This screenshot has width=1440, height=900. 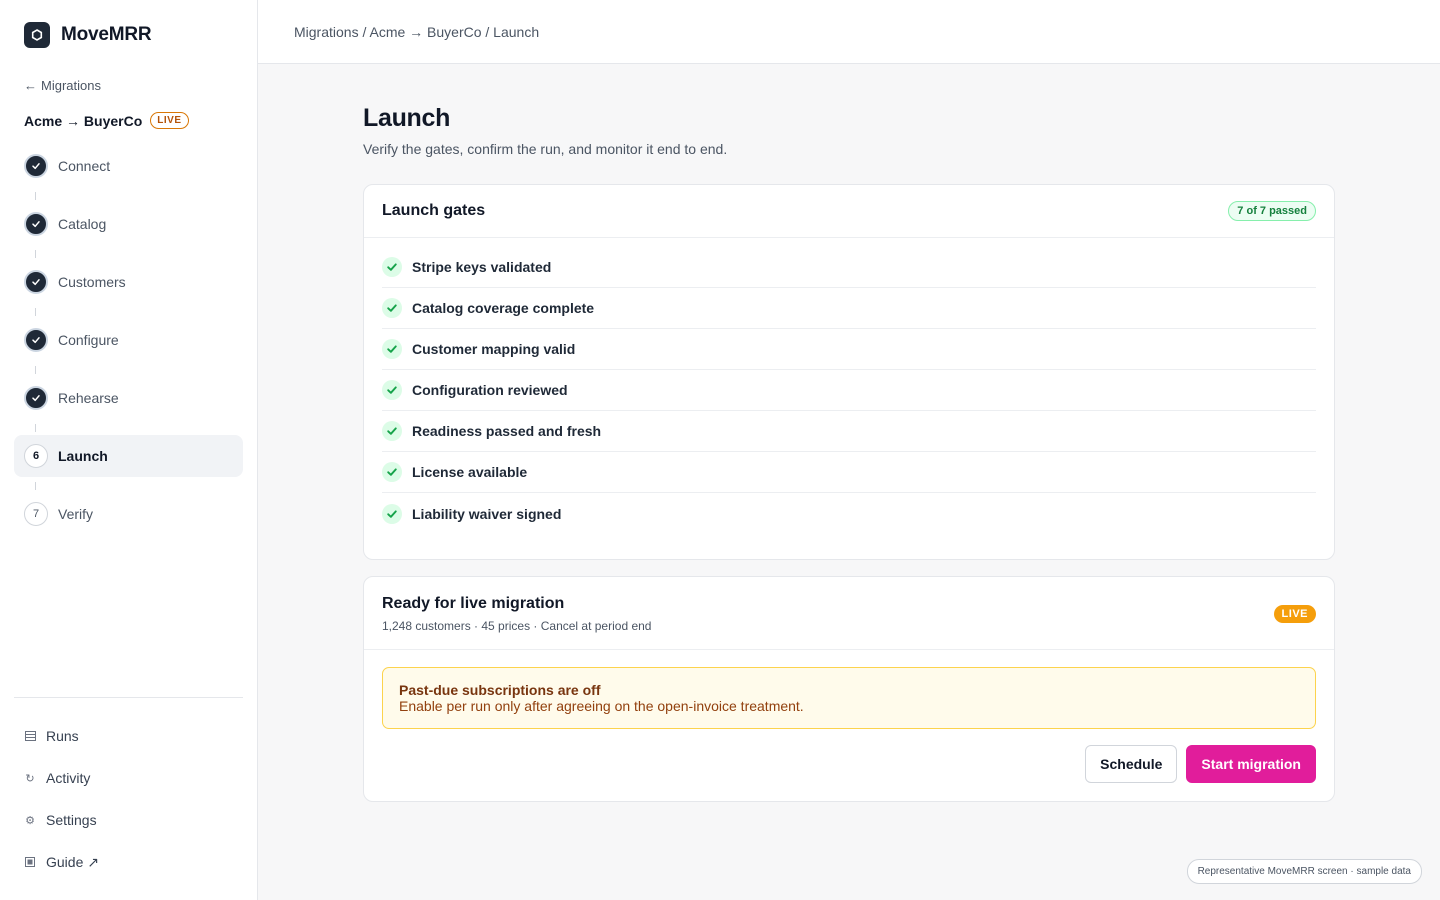 I want to click on project-name: Acme → BuyerCo, so click(x=83, y=120).